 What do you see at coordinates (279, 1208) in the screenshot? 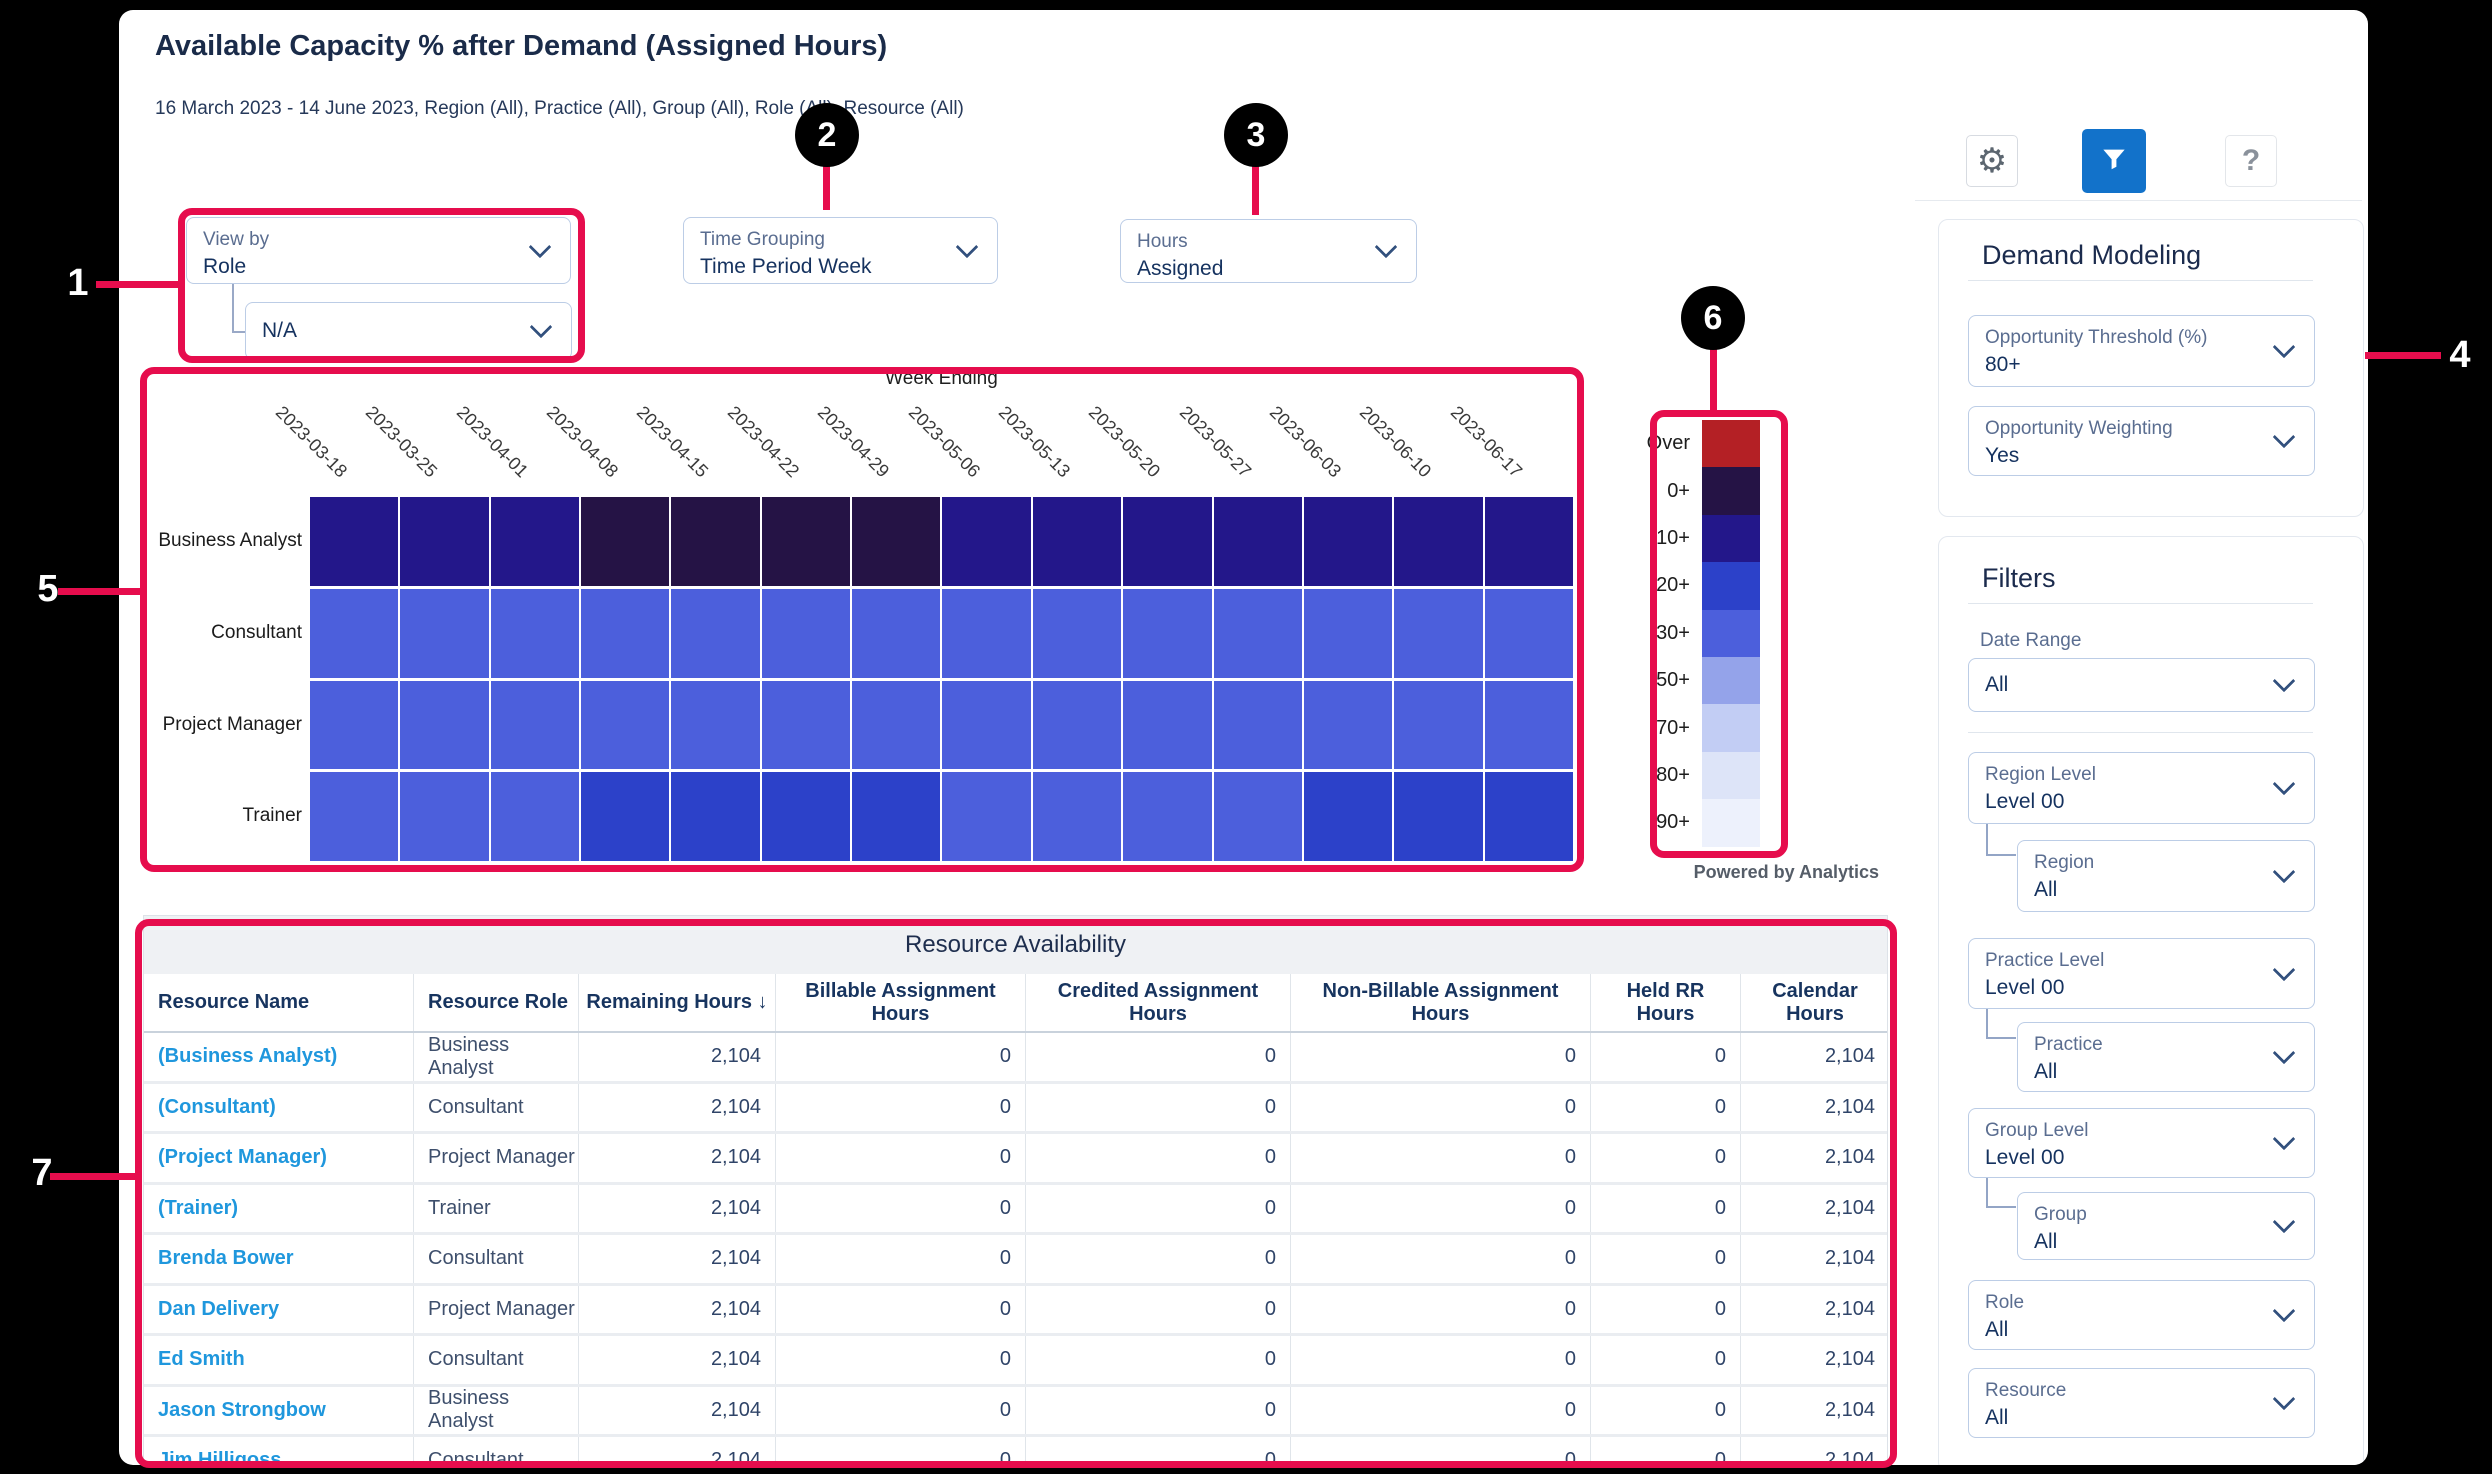
I see `resource-name-link: (Trainer)` at bounding box center [279, 1208].